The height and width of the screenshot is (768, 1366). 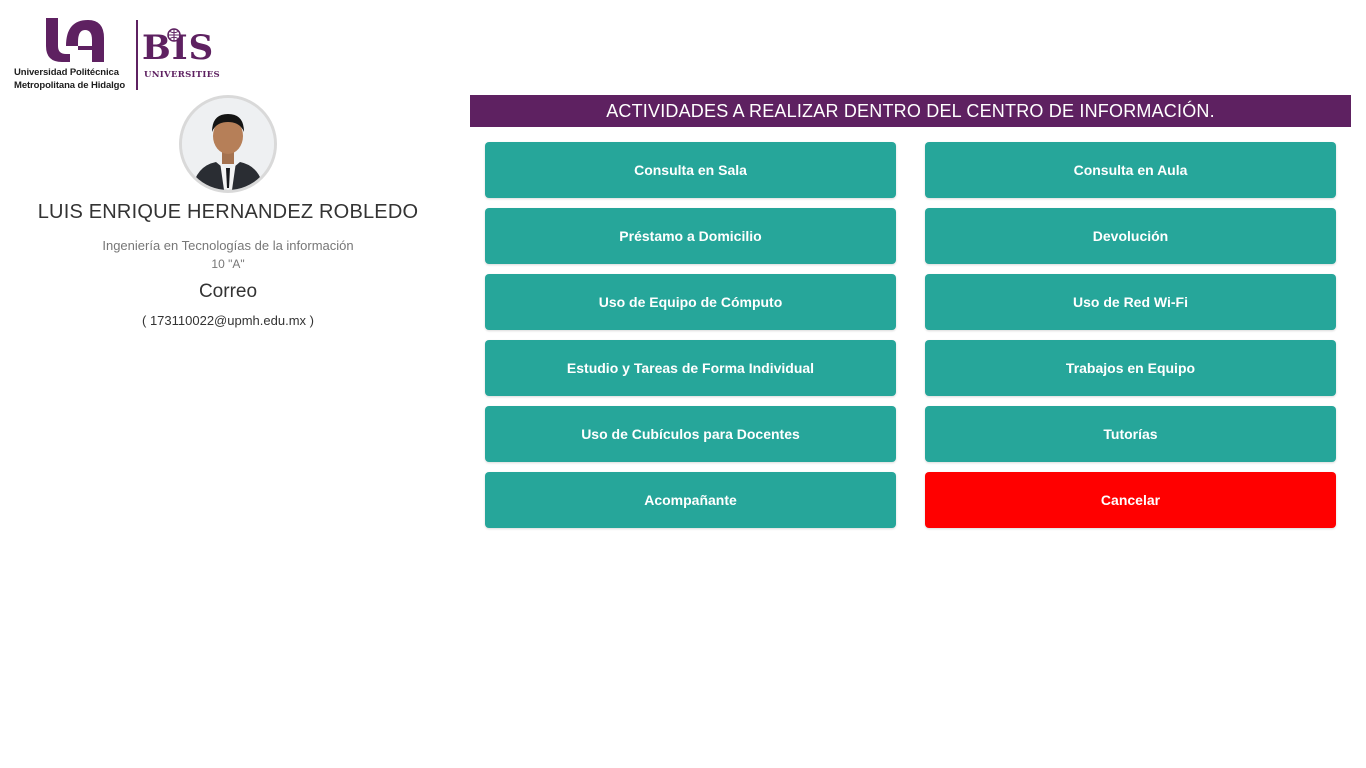 What do you see at coordinates (1130, 302) in the screenshot?
I see `red-wifi-button: Uso de Red Wi-Fi` at bounding box center [1130, 302].